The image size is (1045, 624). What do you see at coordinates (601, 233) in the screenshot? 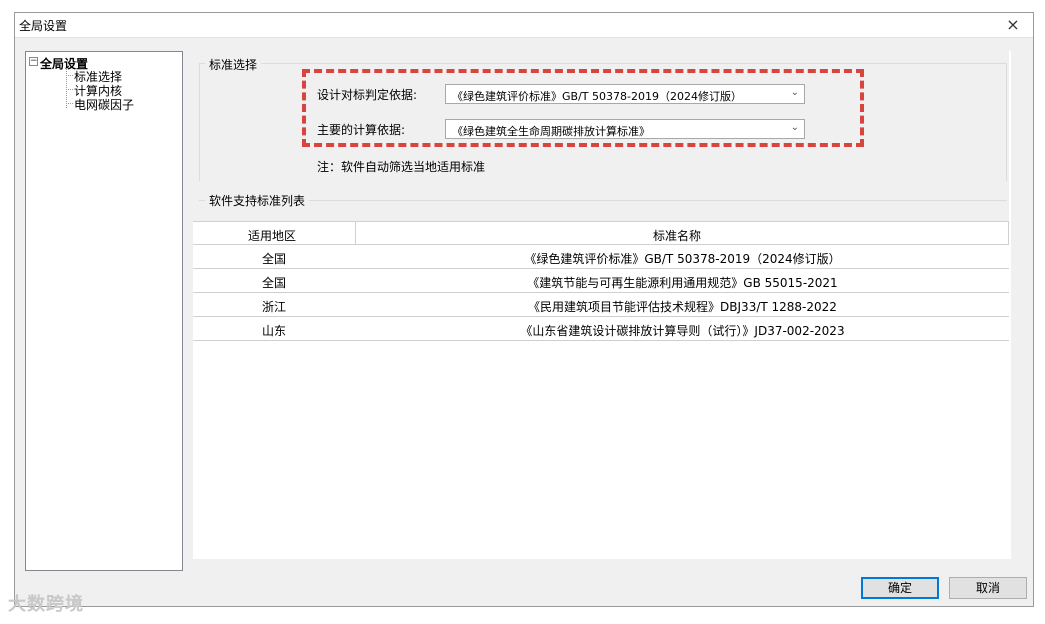
I see `table-header: 适用地区 标准名称` at bounding box center [601, 233].